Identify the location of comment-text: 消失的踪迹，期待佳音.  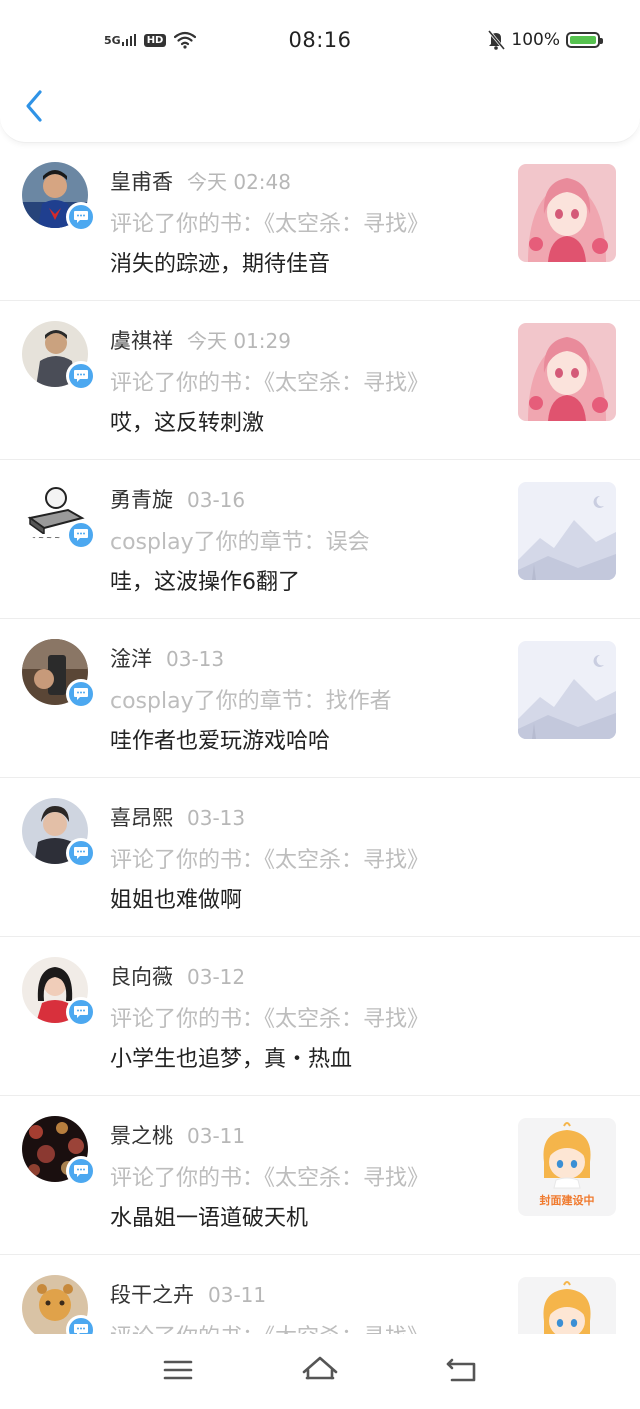
(220, 264).